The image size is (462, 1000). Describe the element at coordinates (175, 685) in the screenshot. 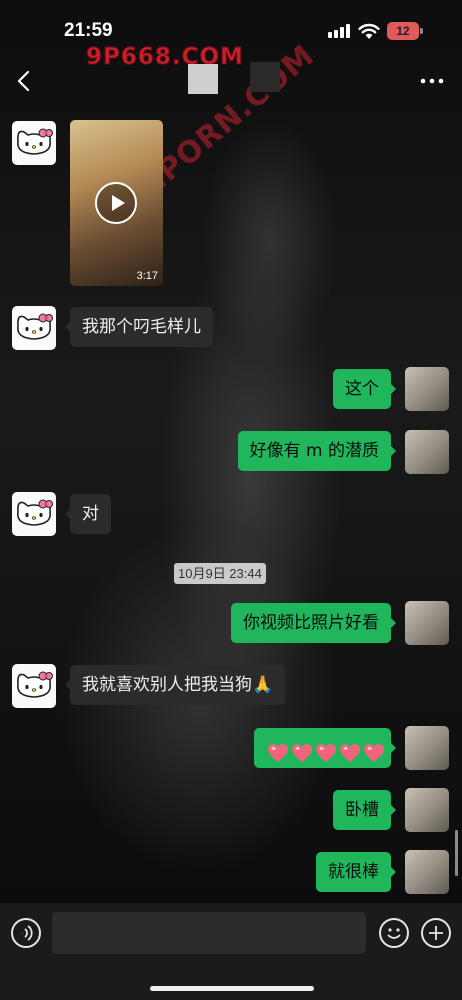

I see `message-bubble-received: 我就喜欢别人把我当狗🙏` at that location.